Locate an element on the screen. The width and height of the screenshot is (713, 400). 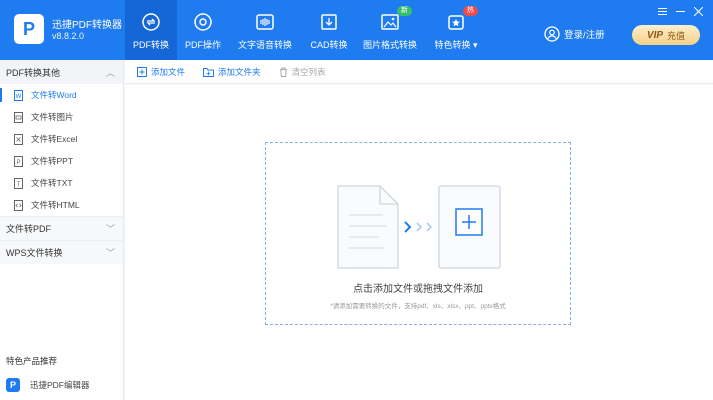
html-file-icon is located at coordinates (18, 205).